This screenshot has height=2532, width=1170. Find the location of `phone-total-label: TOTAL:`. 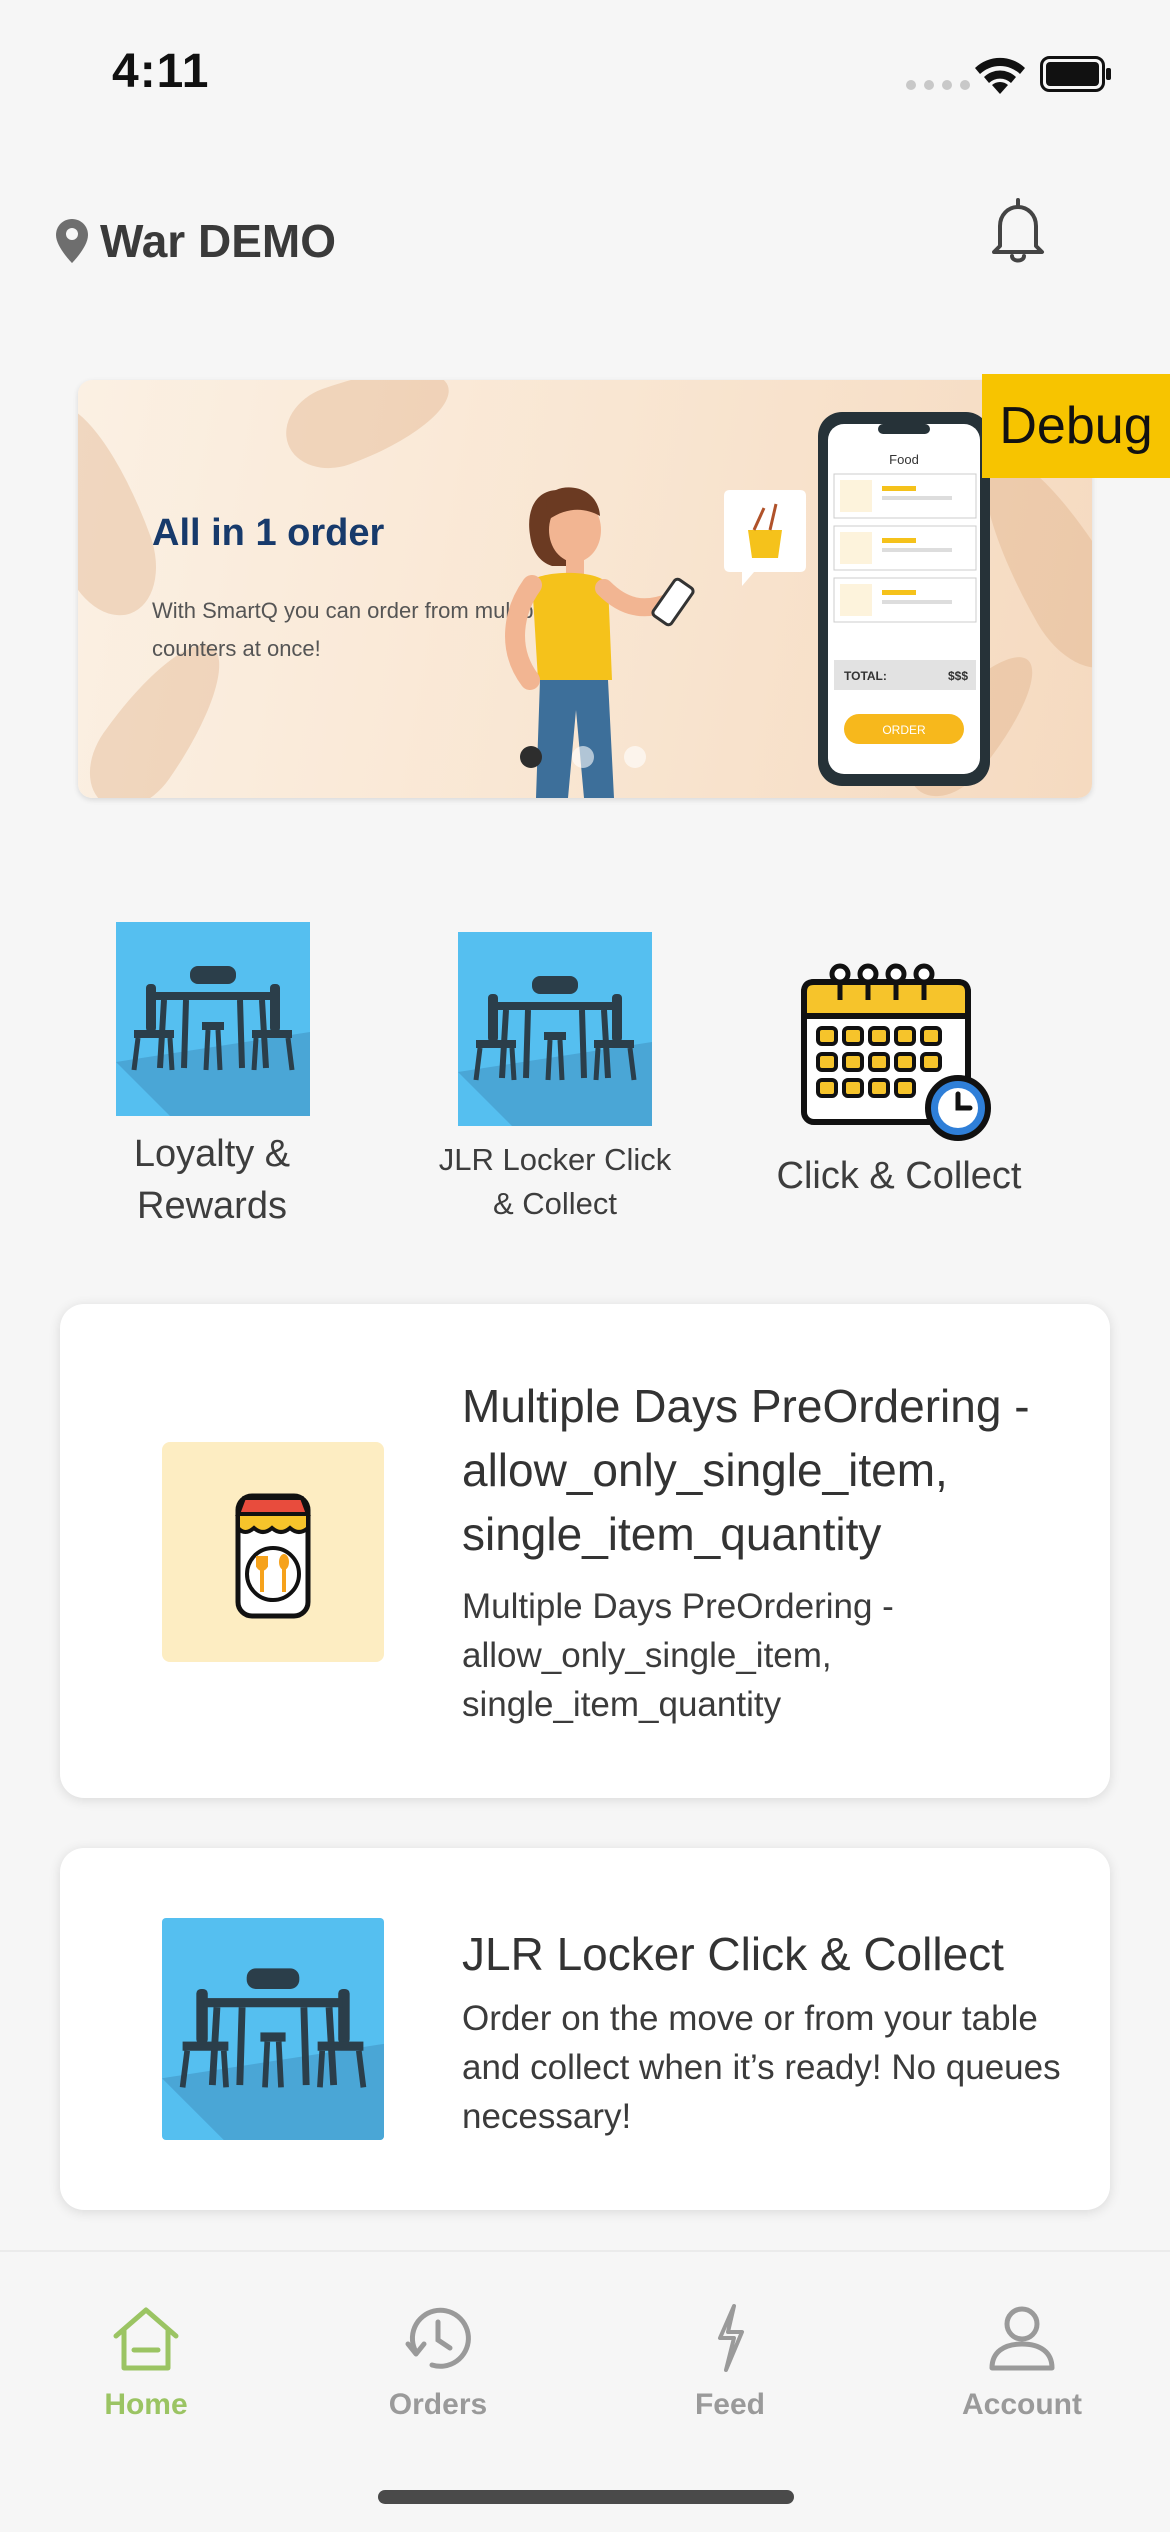

phone-total-label: TOTAL: is located at coordinates (865, 676).